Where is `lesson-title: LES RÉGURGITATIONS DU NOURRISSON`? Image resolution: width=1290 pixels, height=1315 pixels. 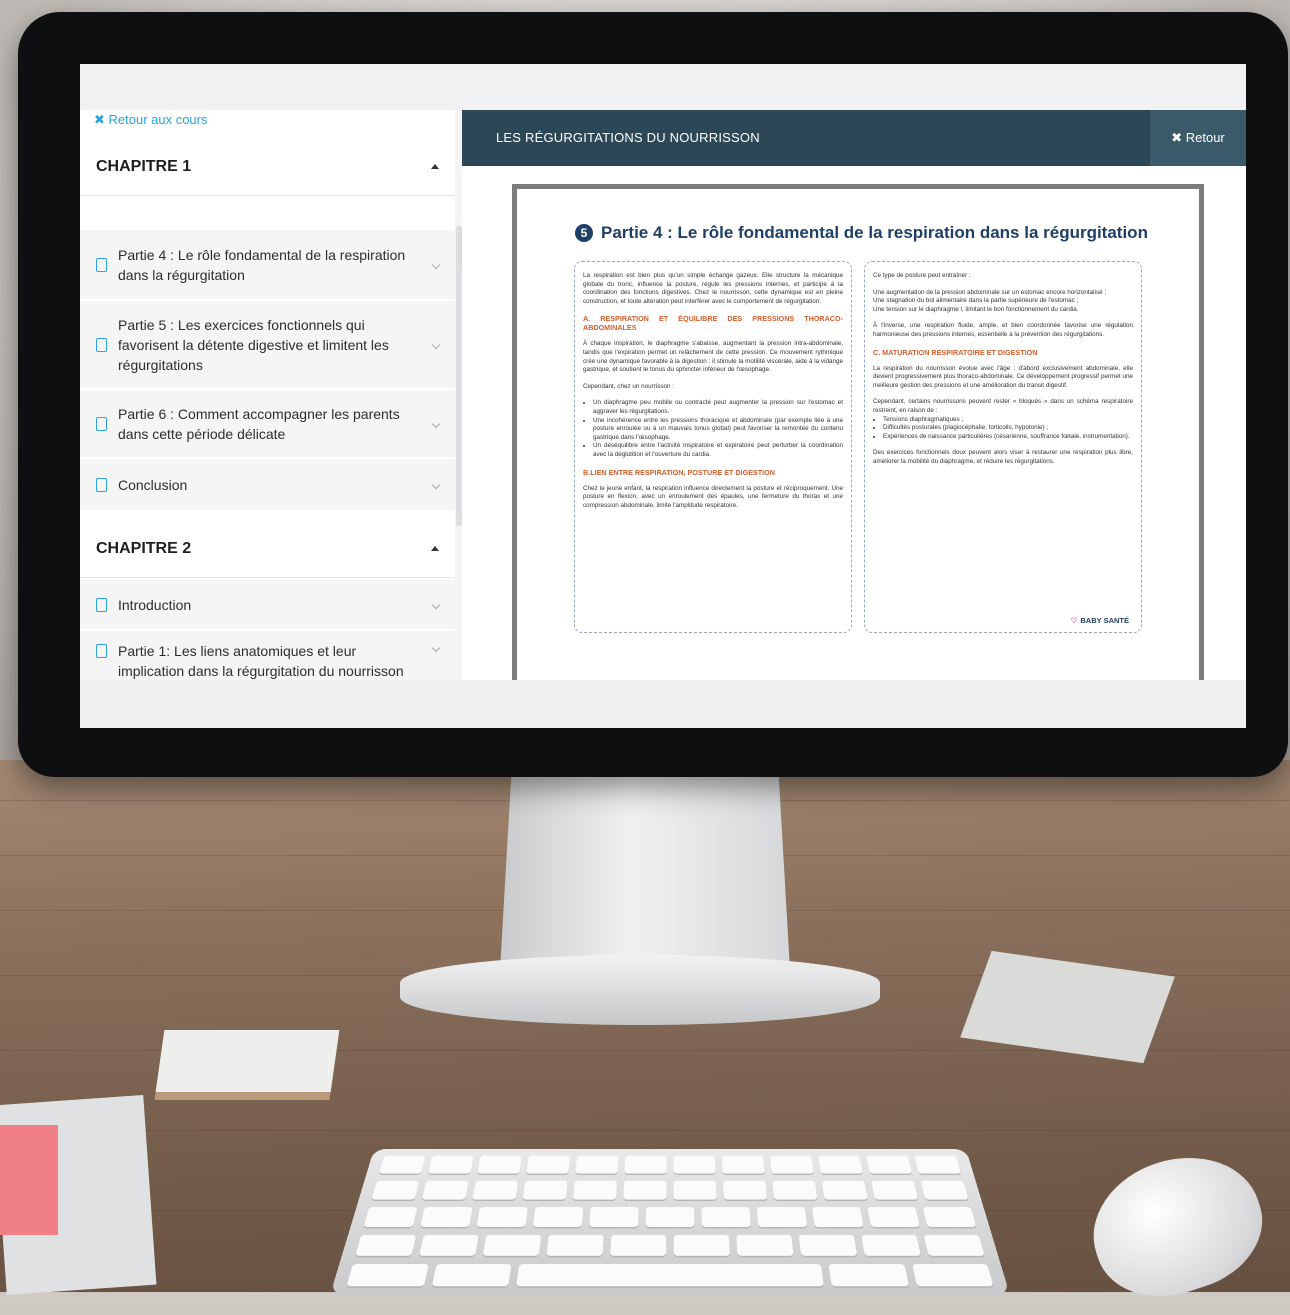 lesson-title: LES RÉGURGITATIONS DU NOURRISSON is located at coordinates (628, 137).